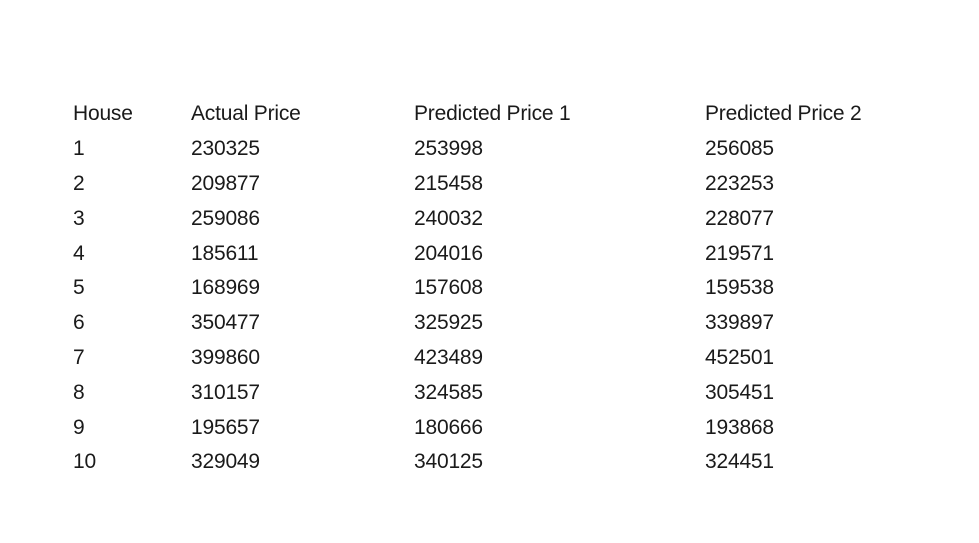 Image resolution: width=979 pixels, height=543 pixels. Describe the element at coordinates (448, 183) in the screenshot. I see `cell-predicted-price-1: 215458` at that location.